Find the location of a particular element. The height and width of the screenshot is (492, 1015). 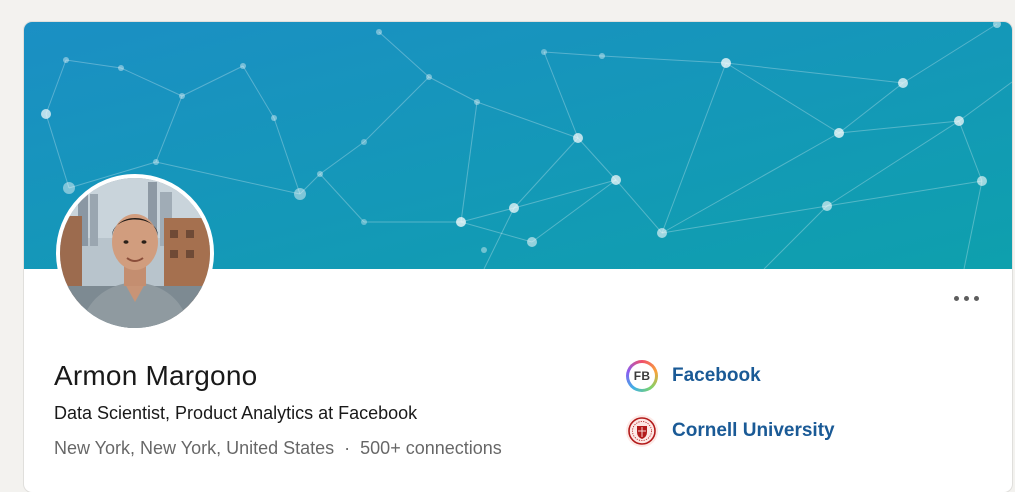

org-name-cornell: Cornell University is located at coordinates (753, 430).